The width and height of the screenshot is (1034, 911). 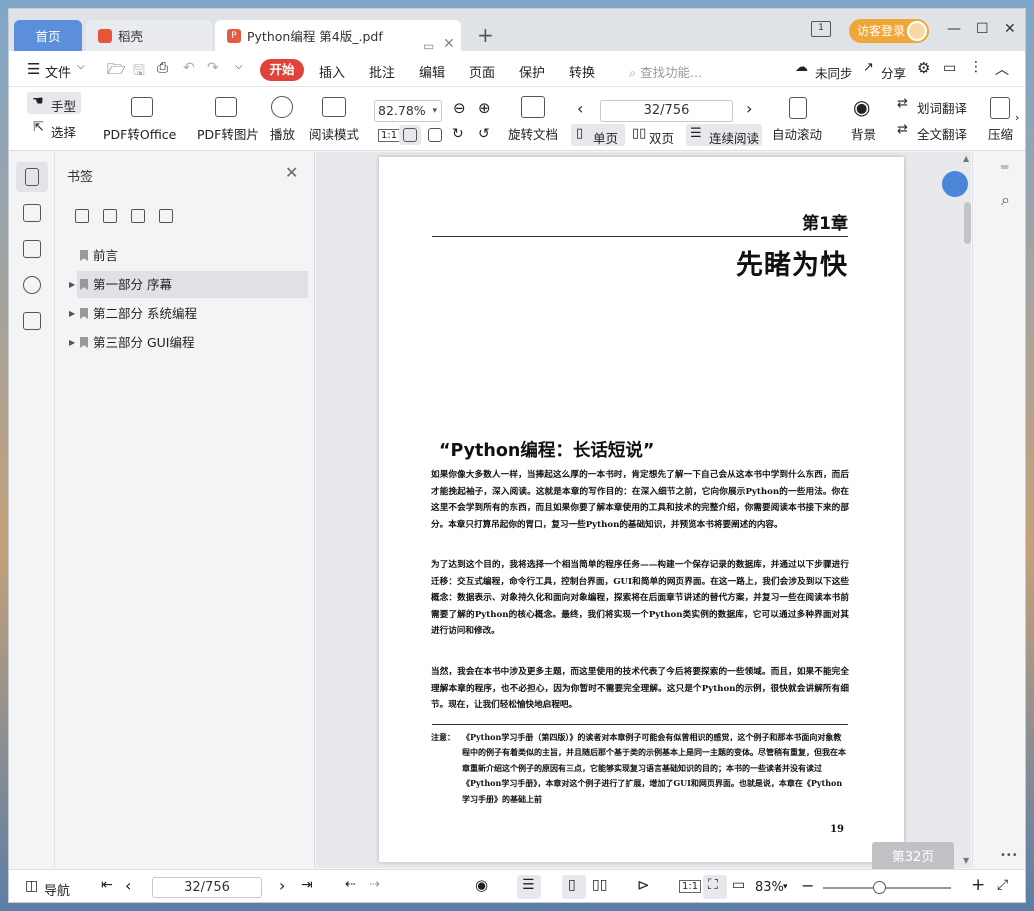 I want to click on fit-page-icon: ⛶, so click(x=713, y=885).